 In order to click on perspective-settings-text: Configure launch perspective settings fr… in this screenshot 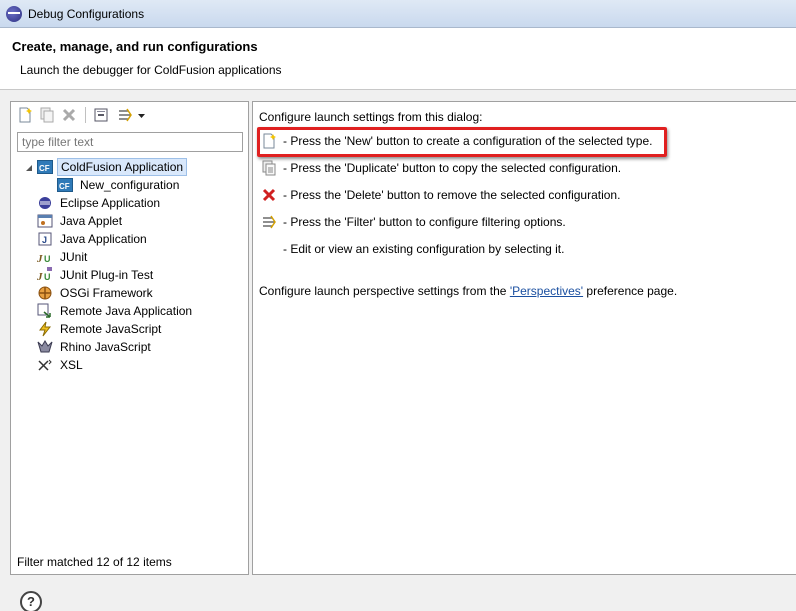, I will do `click(468, 291)`.